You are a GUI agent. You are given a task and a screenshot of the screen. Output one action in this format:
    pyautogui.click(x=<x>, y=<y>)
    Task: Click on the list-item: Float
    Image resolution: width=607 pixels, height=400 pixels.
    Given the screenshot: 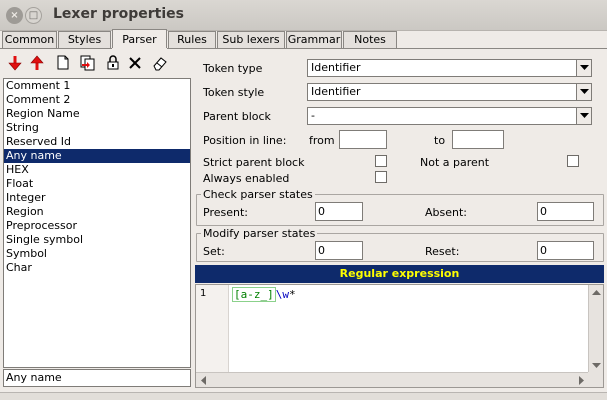 What is the action you would take?
    pyautogui.click(x=97, y=184)
    